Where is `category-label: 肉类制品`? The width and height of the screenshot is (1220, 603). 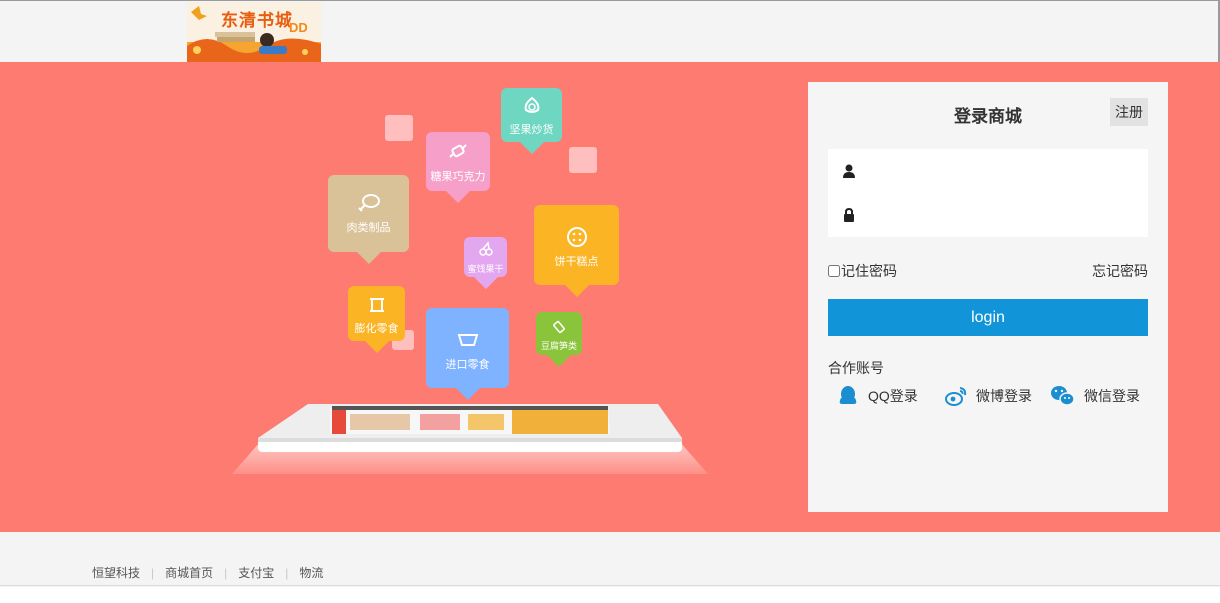 category-label: 肉类制品 is located at coordinates (368, 228).